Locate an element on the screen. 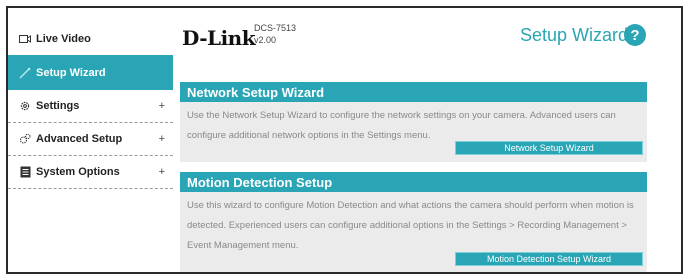 This screenshot has height=280, width=689. dlink-logo: D-Link is located at coordinates (219, 38).